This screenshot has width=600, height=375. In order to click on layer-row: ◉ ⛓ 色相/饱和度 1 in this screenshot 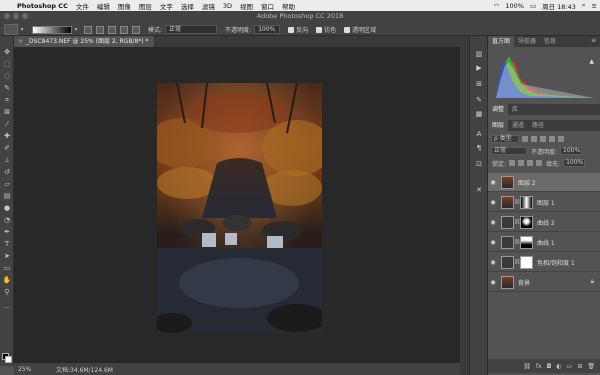, I will do `click(544, 262)`.